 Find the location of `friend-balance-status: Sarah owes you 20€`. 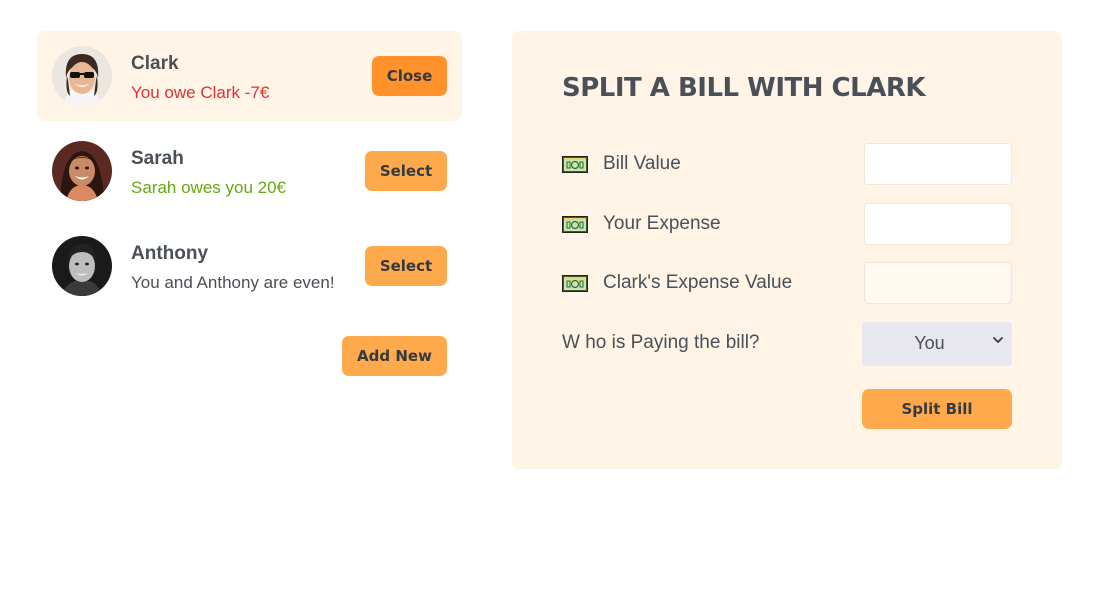

friend-balance-status: Sarah owes you 20€ is located at coordinates (208, 187).